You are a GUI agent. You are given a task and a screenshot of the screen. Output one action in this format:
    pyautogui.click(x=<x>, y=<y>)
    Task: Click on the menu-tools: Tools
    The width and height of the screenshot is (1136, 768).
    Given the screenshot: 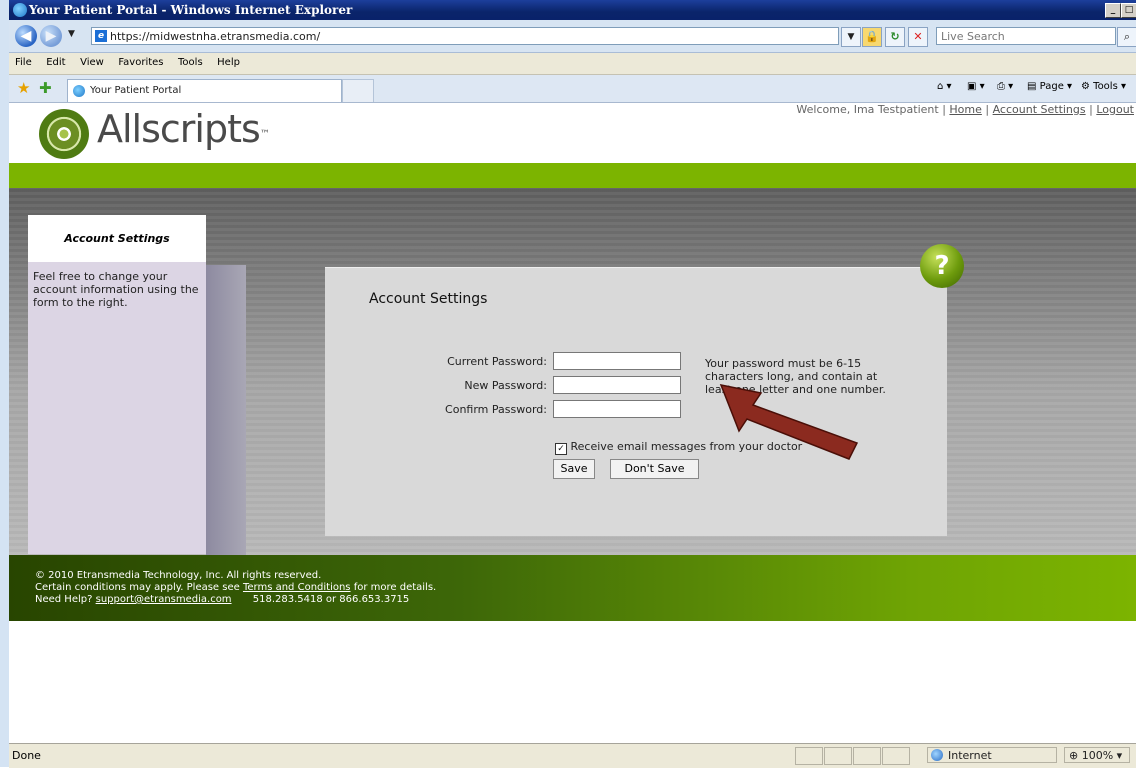 What is the action you would take?
    pyautogui.click(x=190, y=60)
    